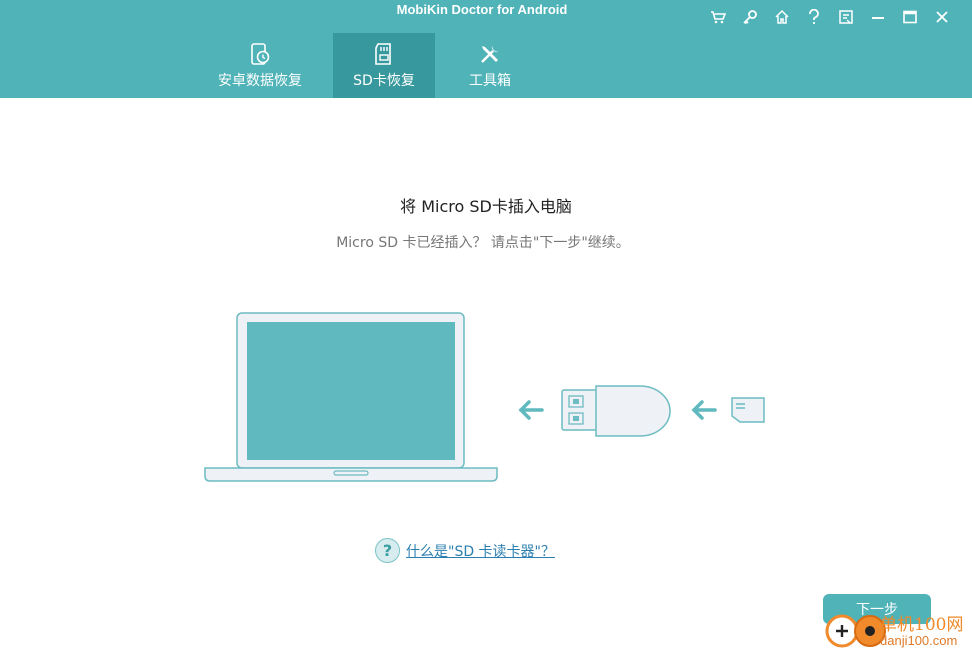  I want to click on watermark-text: 单机100网, so click(922, 625).